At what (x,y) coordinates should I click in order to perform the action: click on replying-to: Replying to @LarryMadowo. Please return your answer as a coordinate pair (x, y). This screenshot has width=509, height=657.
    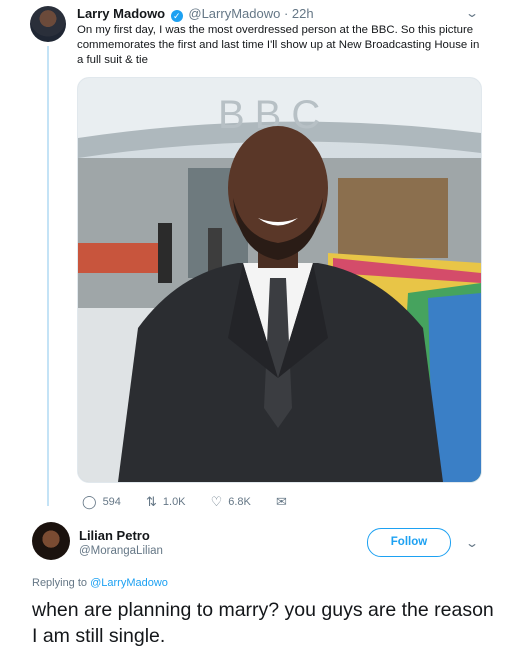
    Looking at the image, I should click on (100, 583).